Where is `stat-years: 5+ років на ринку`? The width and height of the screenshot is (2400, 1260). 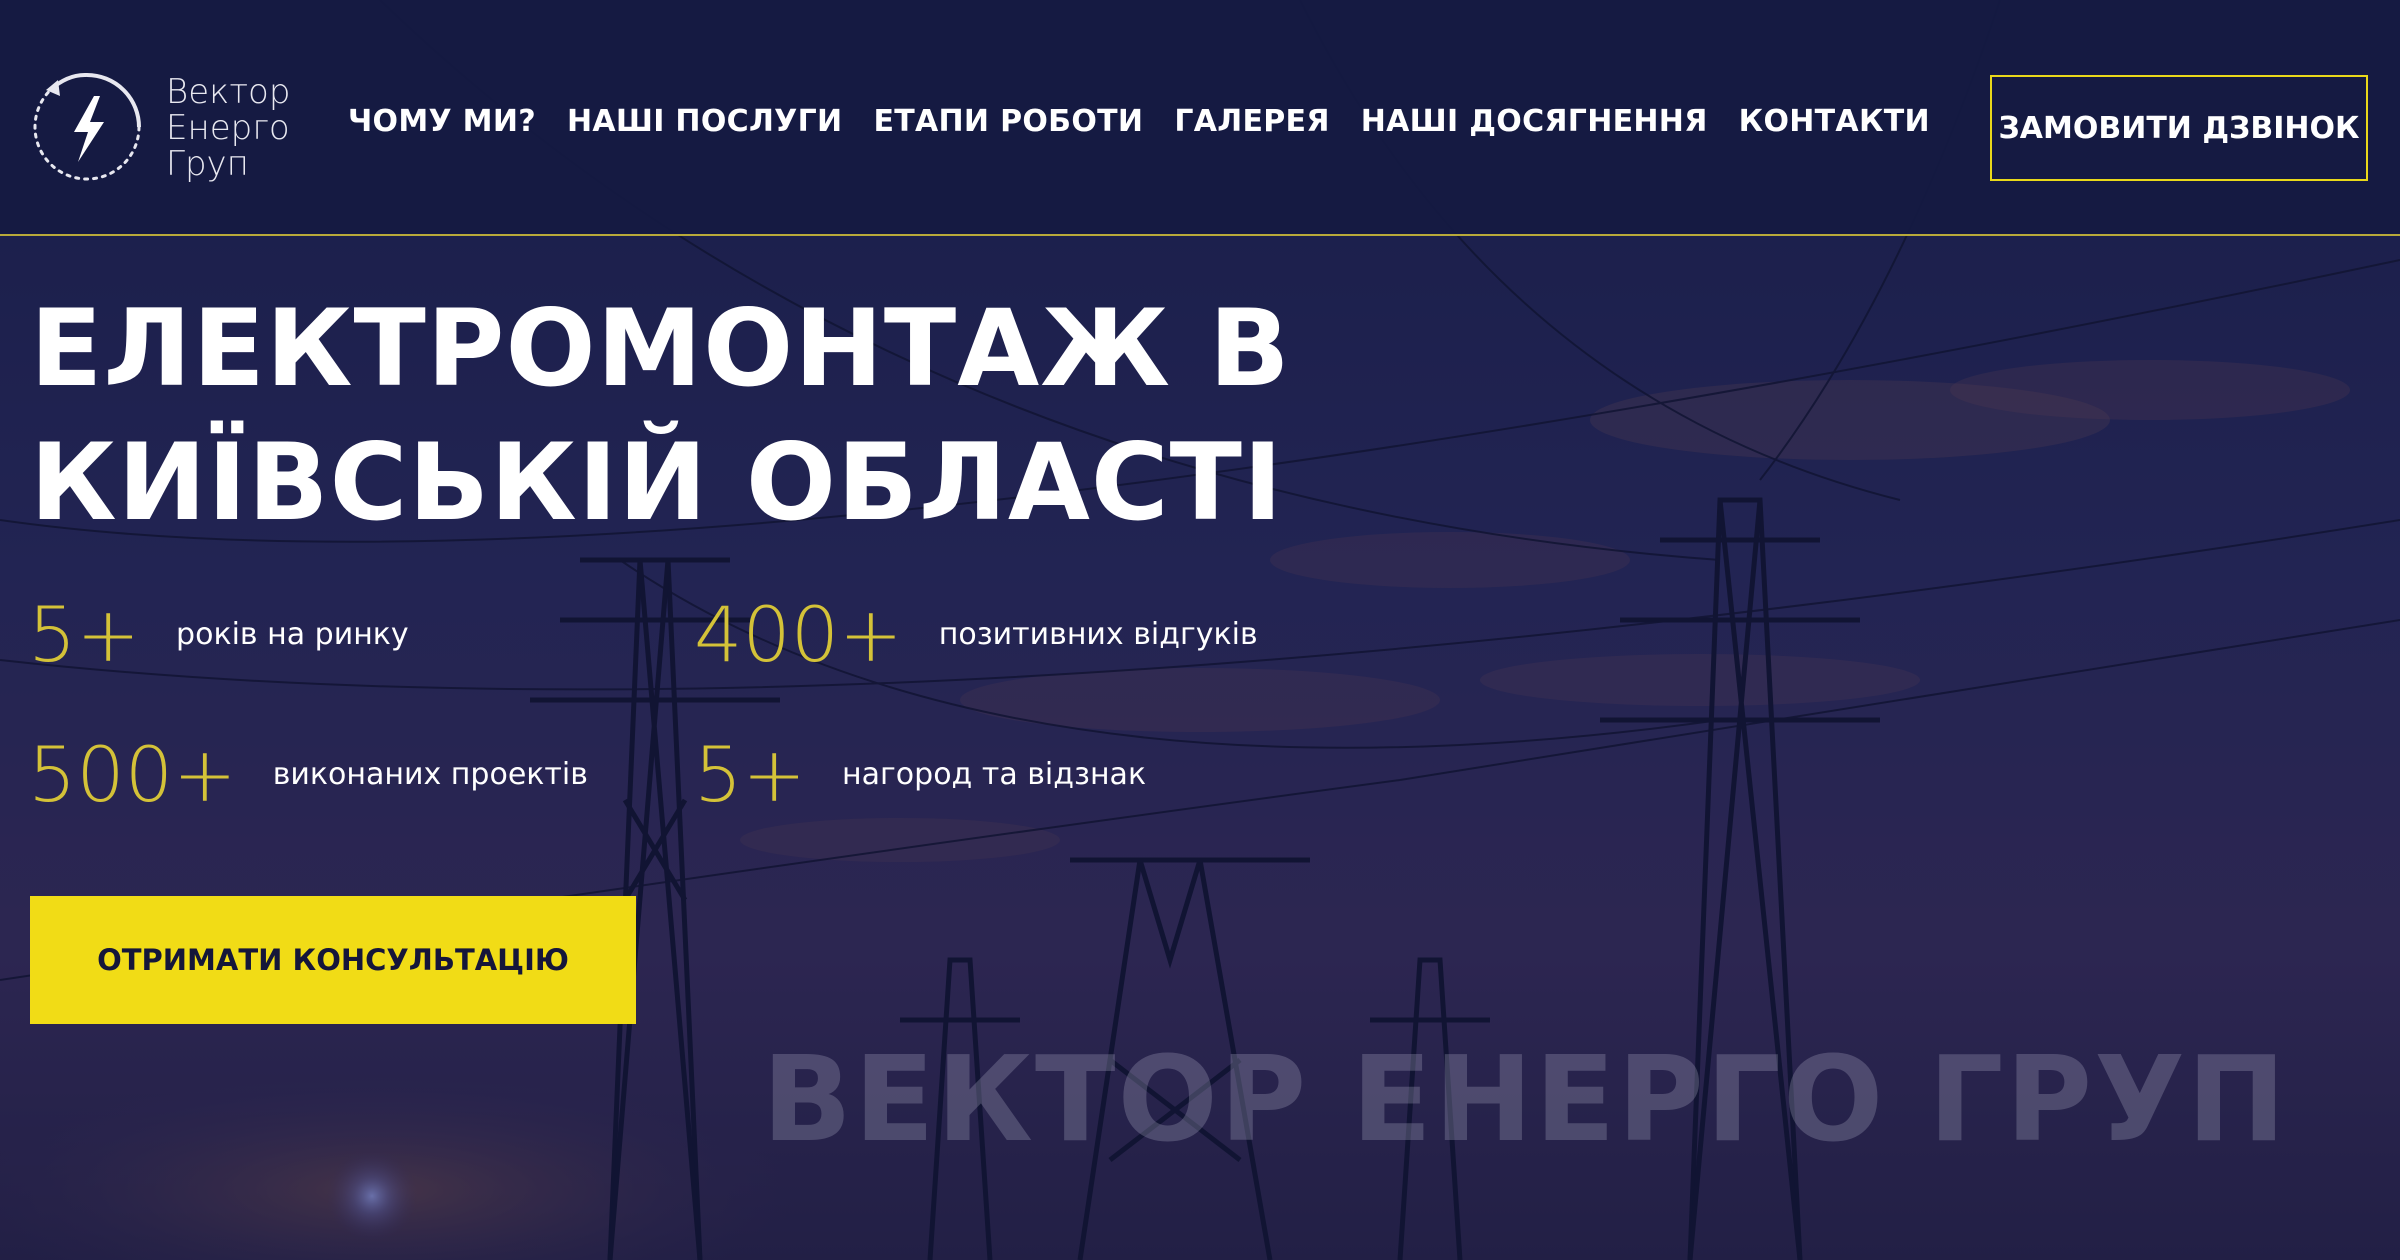 stat-years: 5+ років на ринку is located at coordinates (218, 634).